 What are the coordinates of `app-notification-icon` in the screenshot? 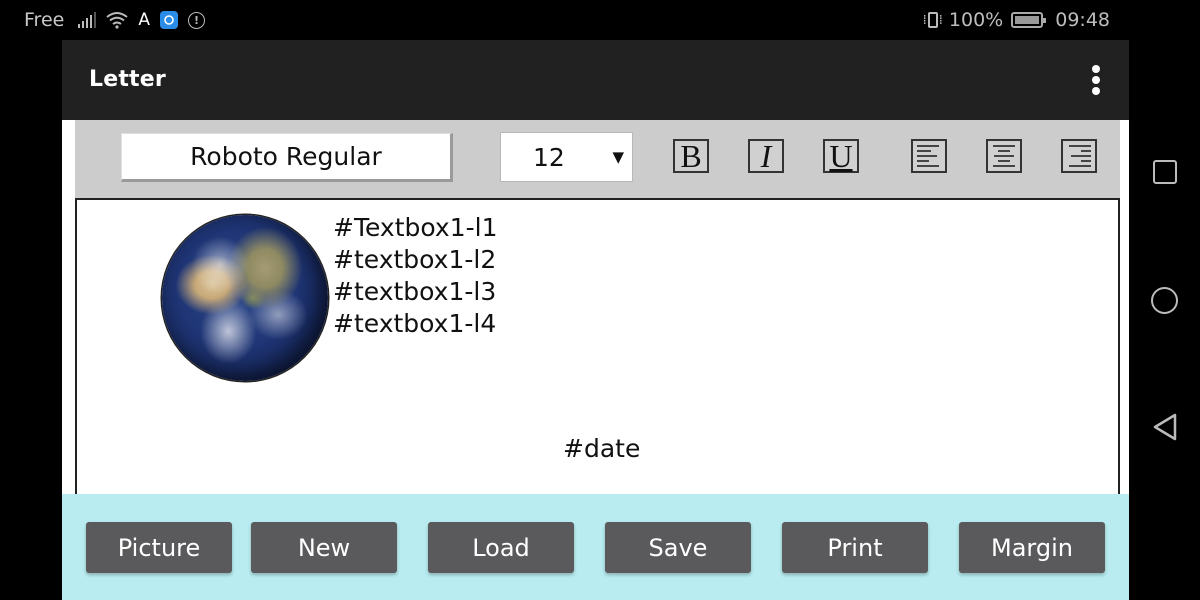 It's located at (168, 20).